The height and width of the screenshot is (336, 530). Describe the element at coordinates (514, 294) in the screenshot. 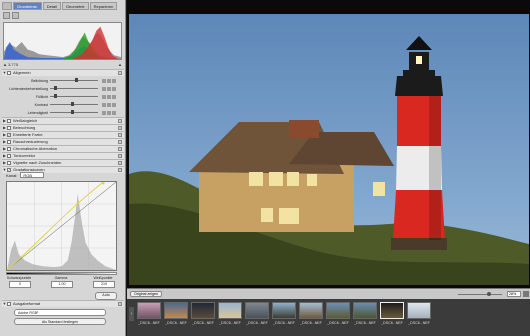

I see `zoom-select: 28%` at that location.